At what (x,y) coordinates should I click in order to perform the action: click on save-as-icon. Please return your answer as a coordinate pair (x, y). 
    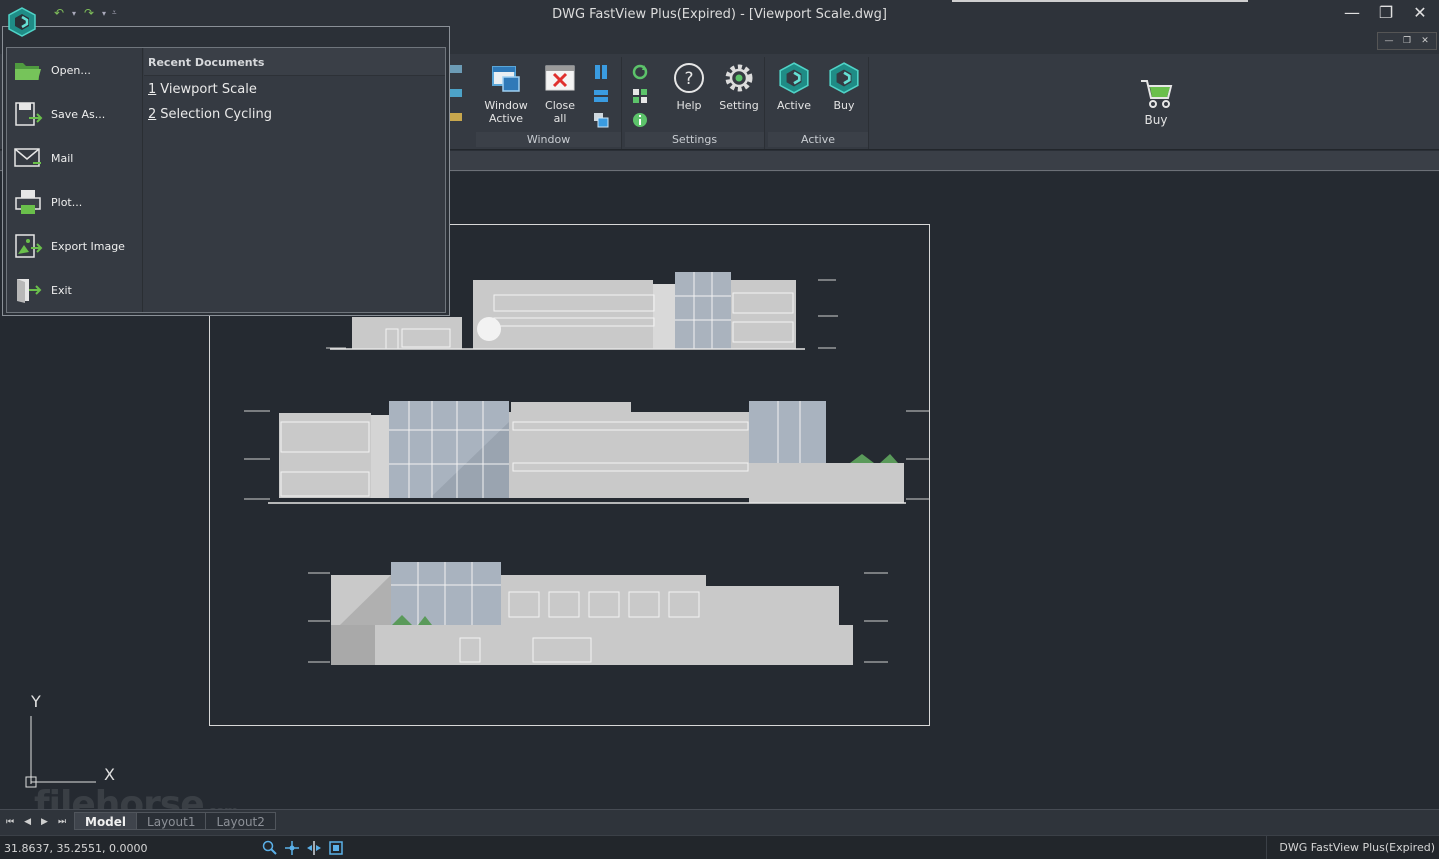
    Looking at the image, I should click on (28, 114).